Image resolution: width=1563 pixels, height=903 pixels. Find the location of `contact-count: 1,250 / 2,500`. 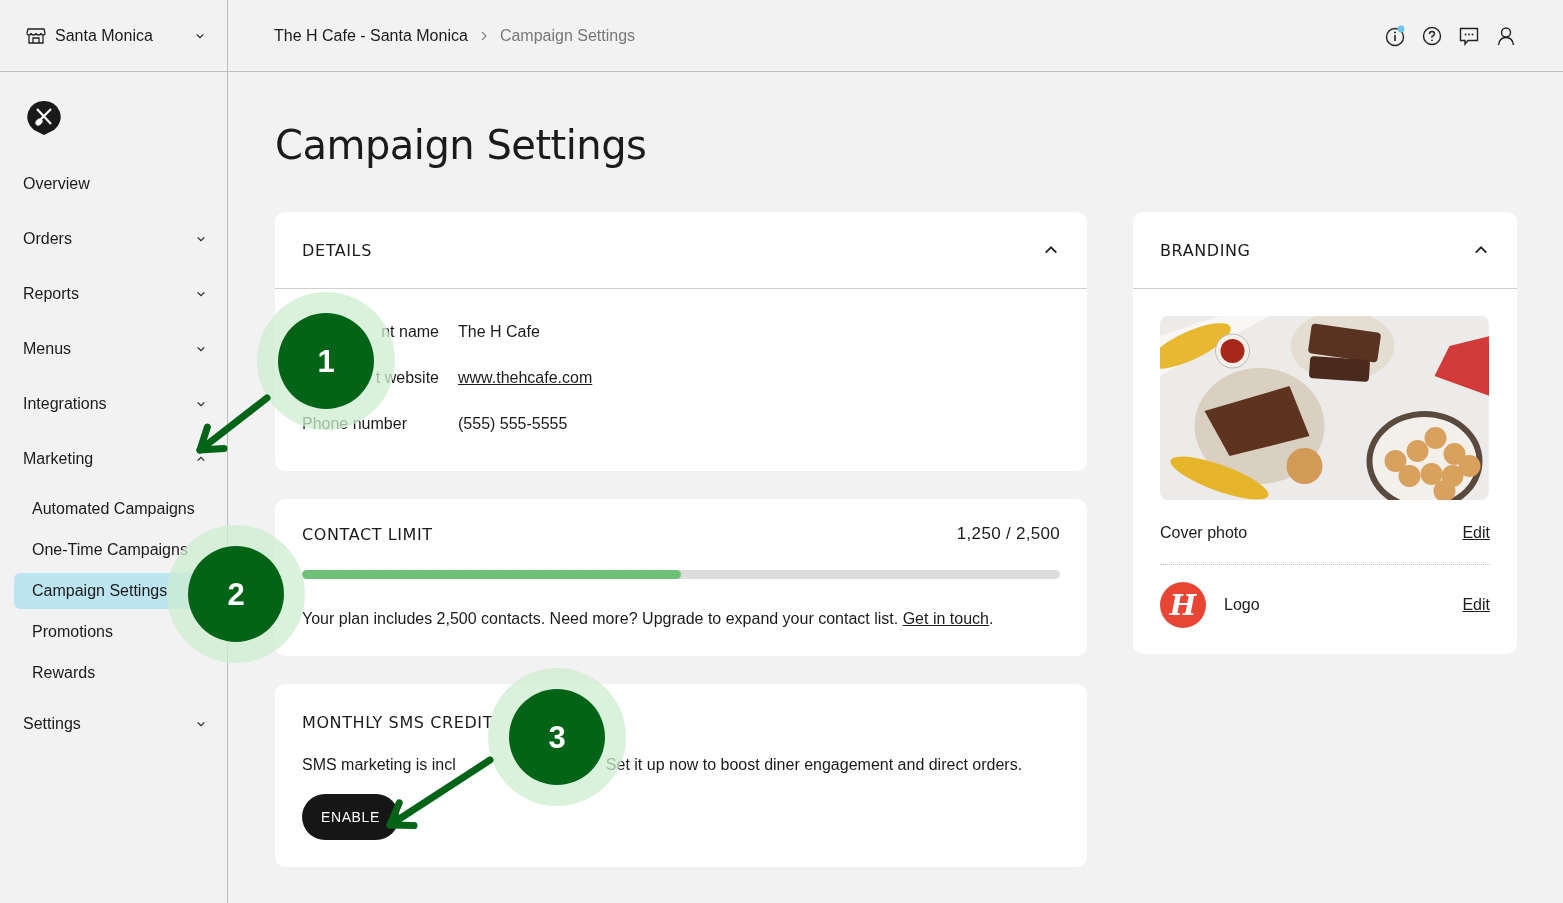

contact-count: 1,250 / 2,500 is located at coordinates (1008, 534).